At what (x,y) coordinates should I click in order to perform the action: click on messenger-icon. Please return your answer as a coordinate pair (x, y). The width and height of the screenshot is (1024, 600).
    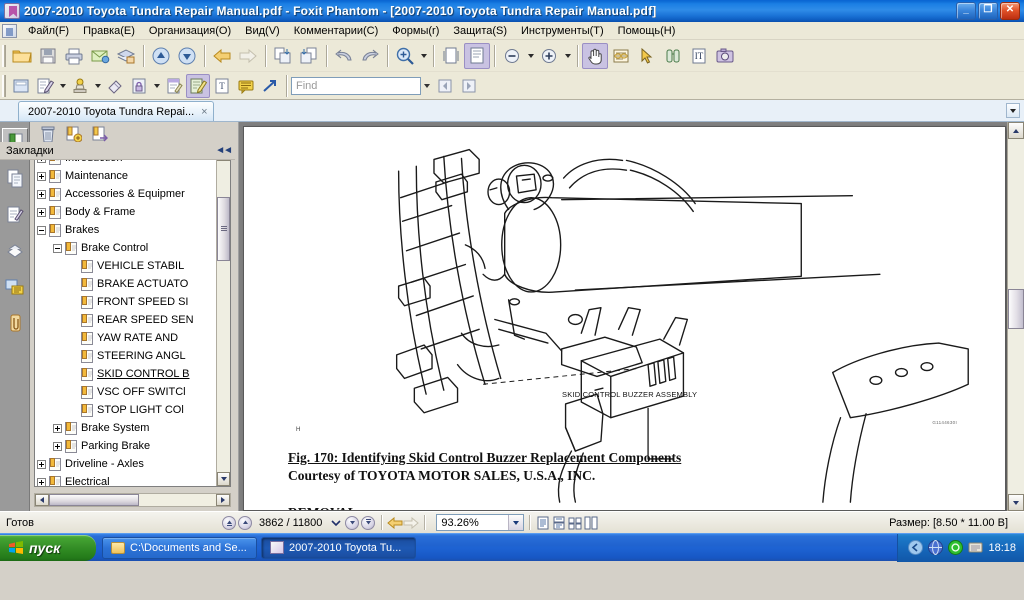
    Looking at the image, I should click on (975, 547).